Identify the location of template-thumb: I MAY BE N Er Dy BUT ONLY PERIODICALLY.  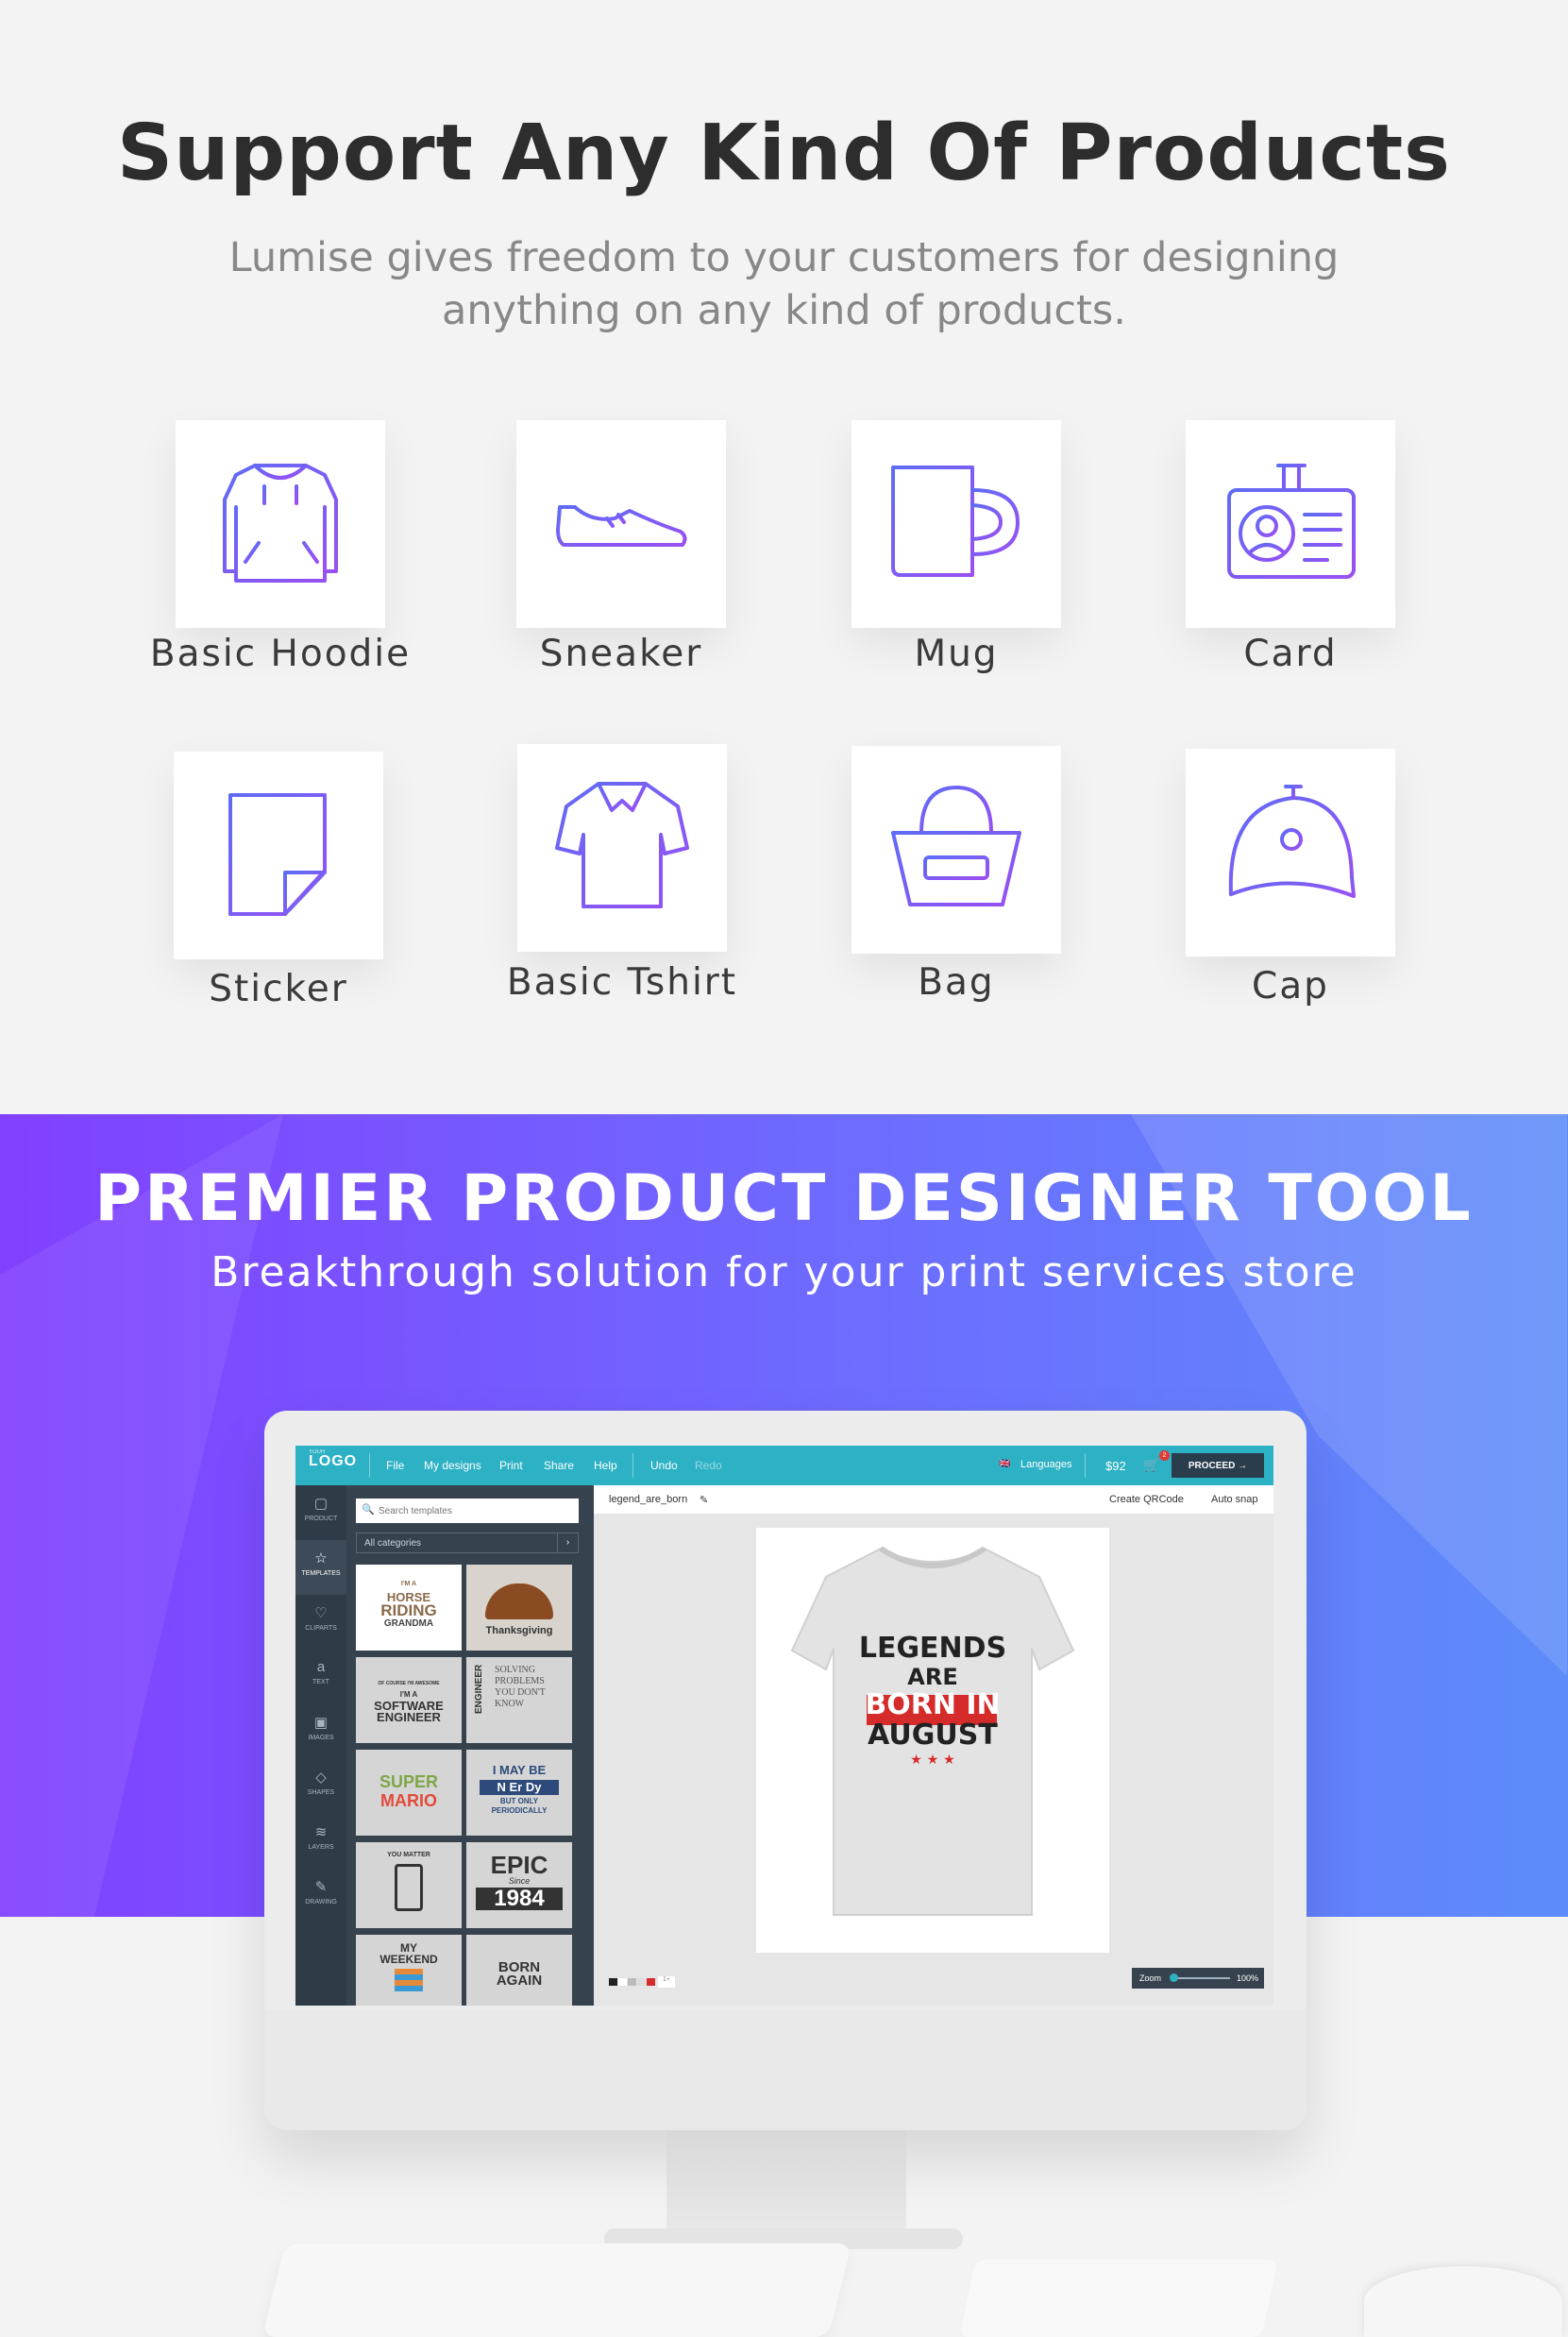
(519, 1793).